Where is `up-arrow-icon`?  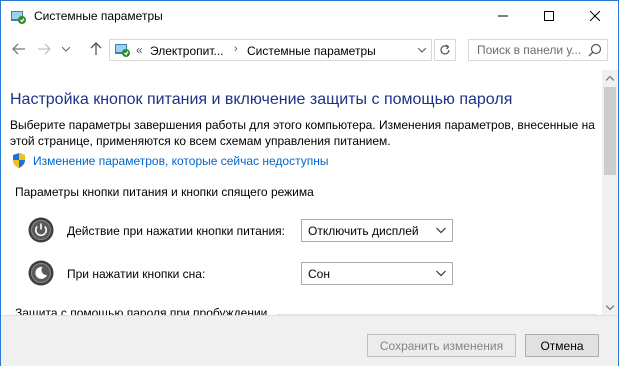
up-arrow-icon is located at coordinates (96, 48).